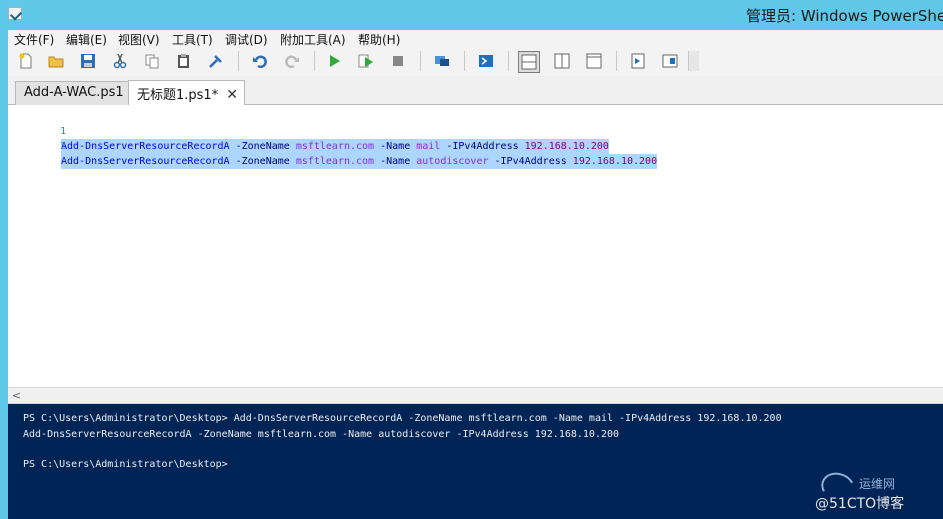 Image resolution: width=943 pixels, height=519 pixels. Describe the element at coordinates (428, 146) in the screenshot. I see `code-argument: mail` at that location.